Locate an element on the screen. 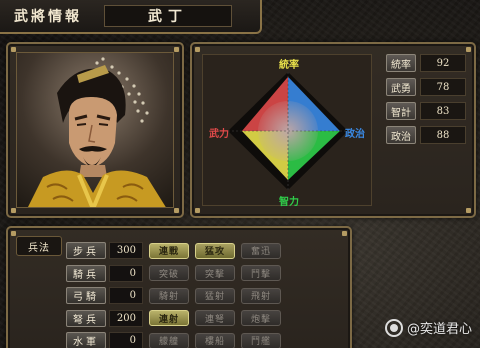 This screenshot has width=480, height=348. stat-label: 武勇 is located at coordinates (401, 87).